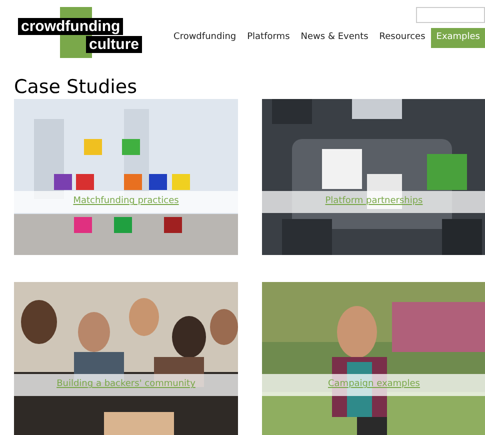 This screenshot has height=435, width=485. What do you see at coordinates (458, 38) in the screenshot?
I see `nav-link: Examples` at bounding box center [458, 38].